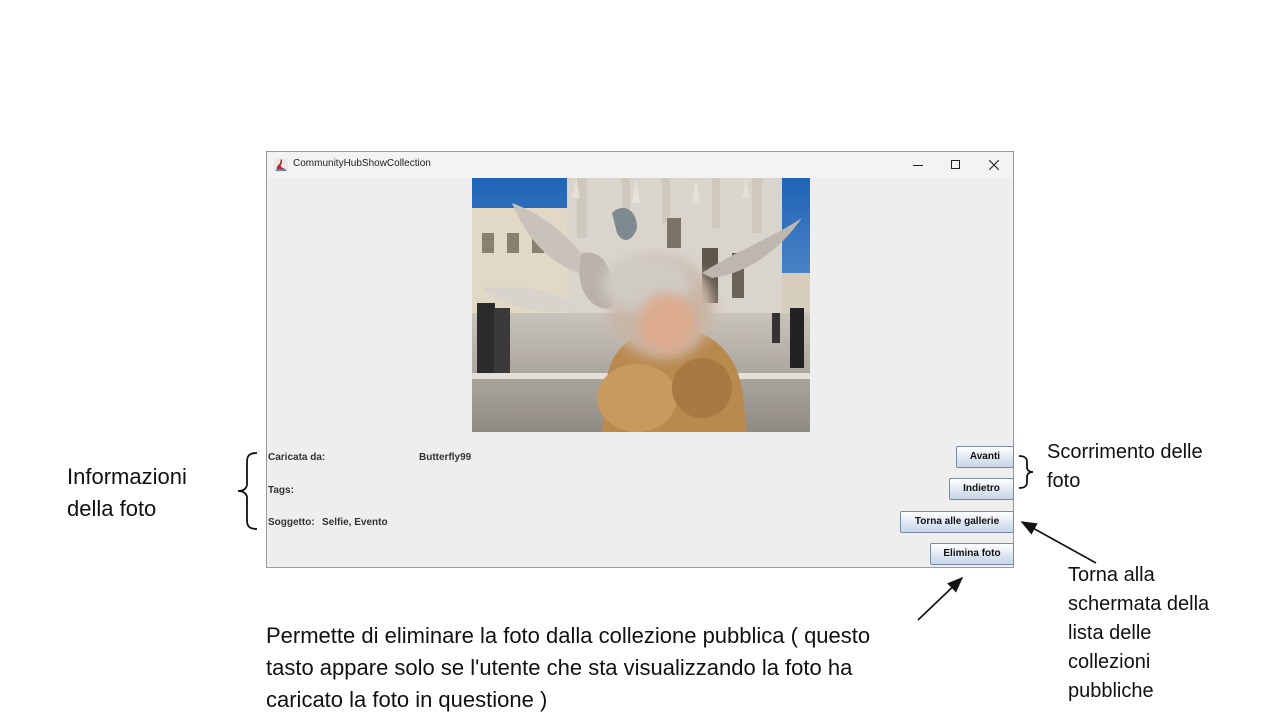 This screenshot has height=720, width=1280. What do you see at coordinates (972, 554) in the screenshot?
I see `delete-photo-button: Elimina foto` at bounding box center [972, 554].